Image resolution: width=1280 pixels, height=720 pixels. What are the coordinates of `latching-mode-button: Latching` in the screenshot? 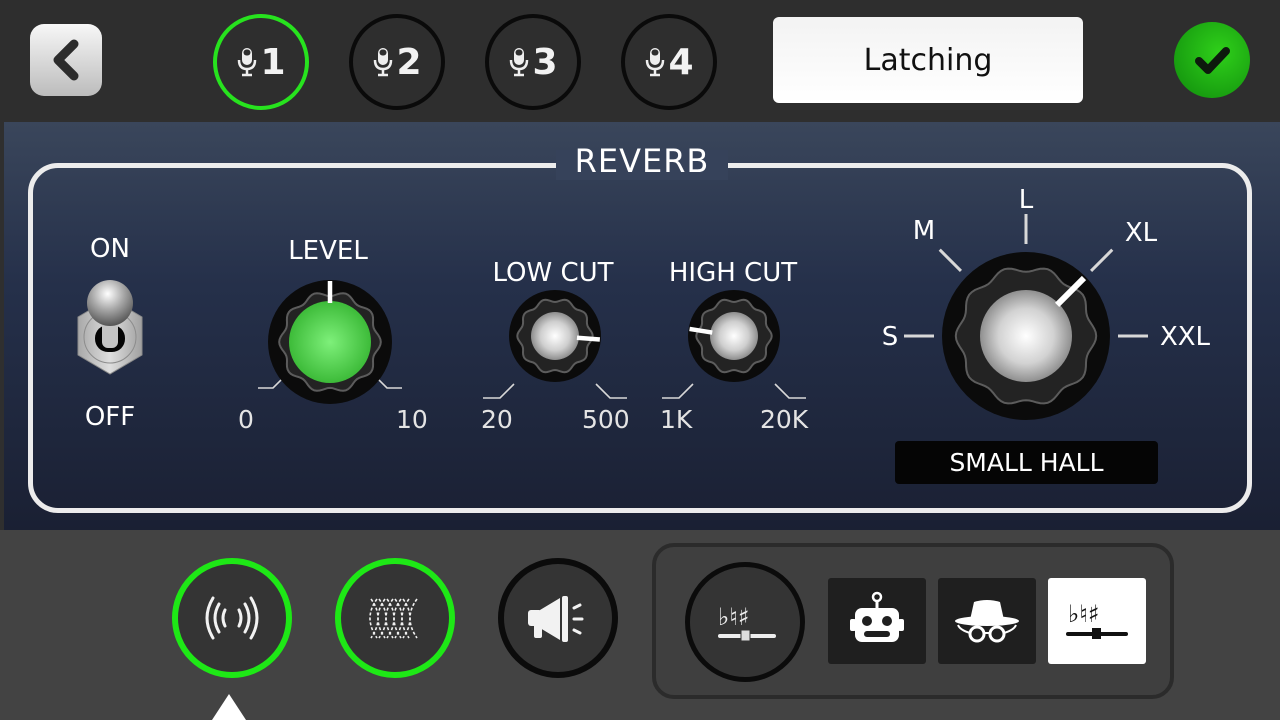 It's located at (928, 60).